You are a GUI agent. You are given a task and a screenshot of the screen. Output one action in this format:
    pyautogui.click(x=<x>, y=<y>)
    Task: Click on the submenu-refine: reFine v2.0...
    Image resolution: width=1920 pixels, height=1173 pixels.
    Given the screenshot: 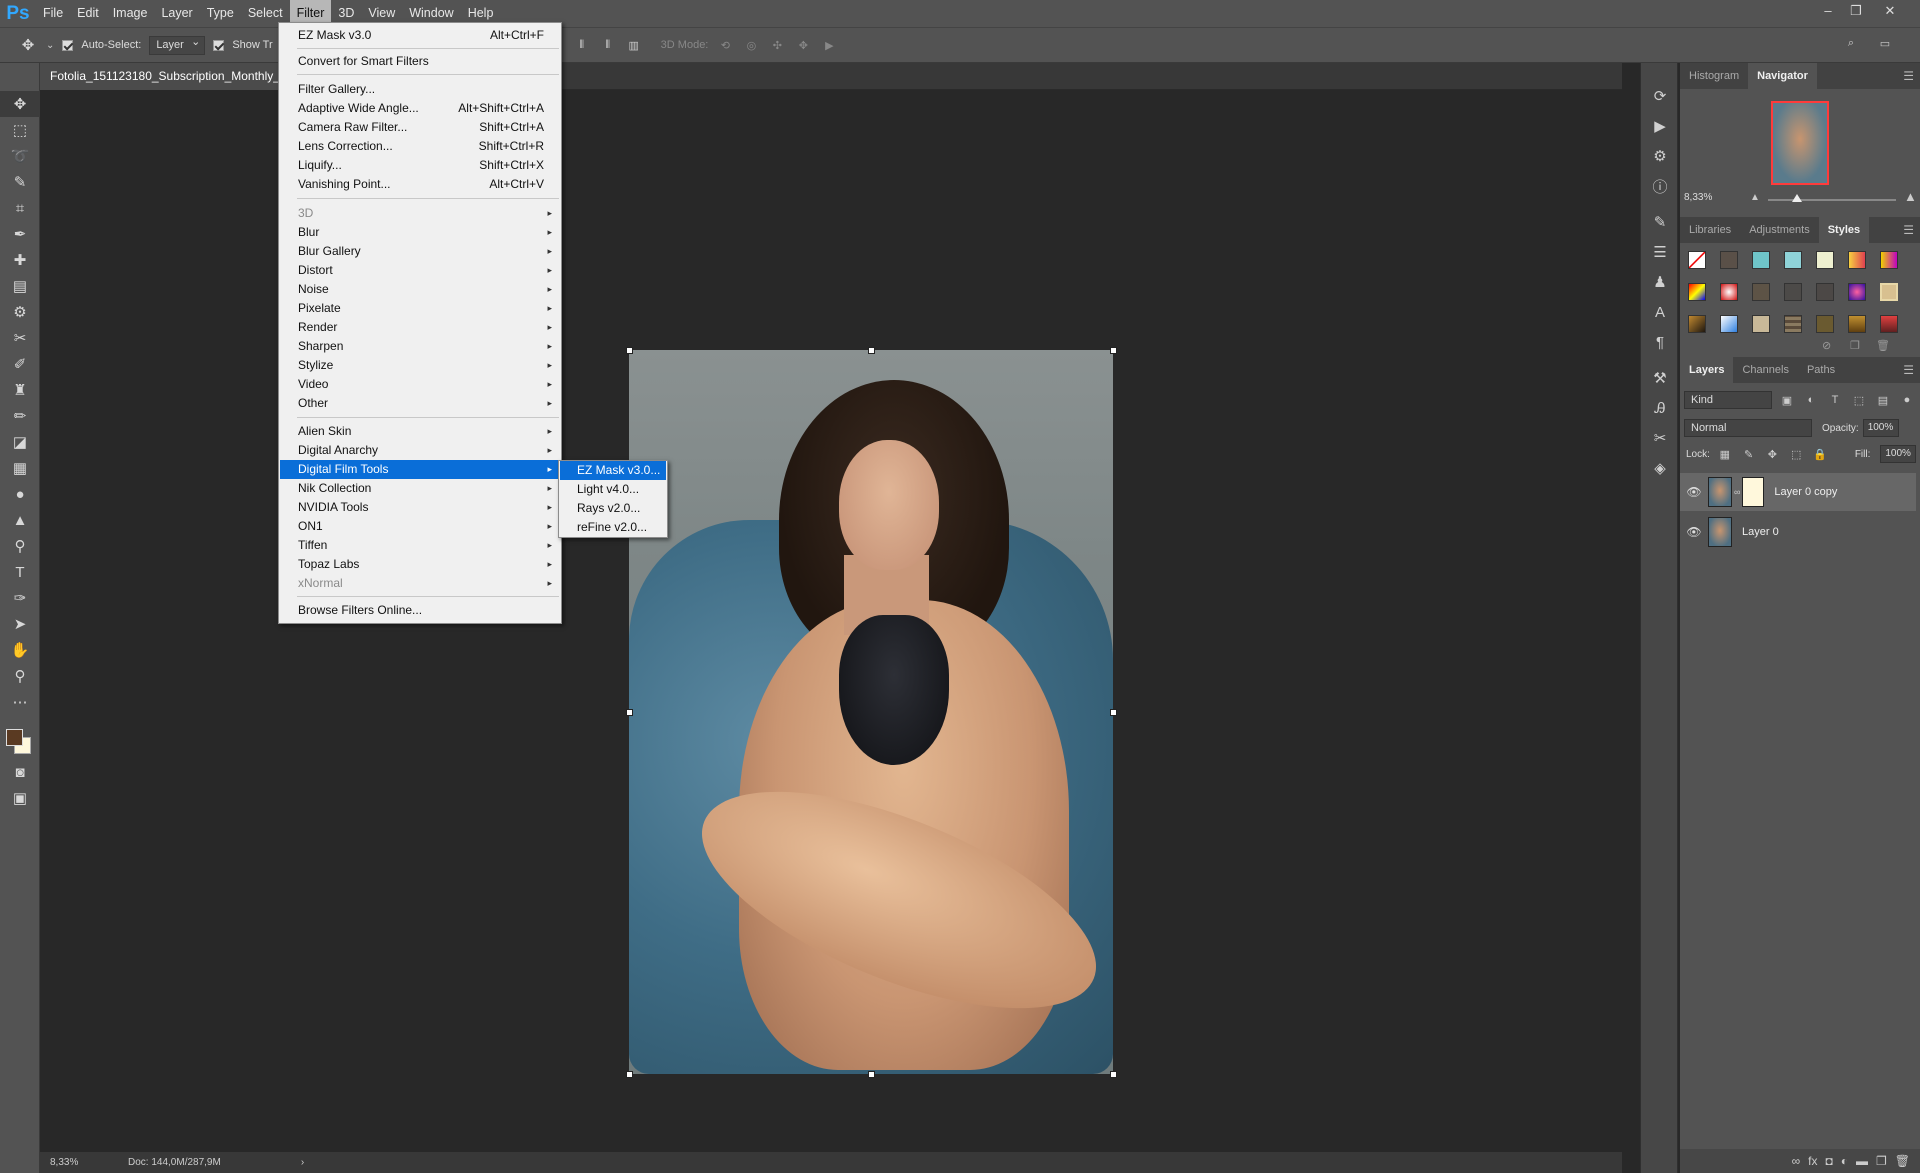 What is the action you would take?
    pyautogui.click(x=613, y=527)
    